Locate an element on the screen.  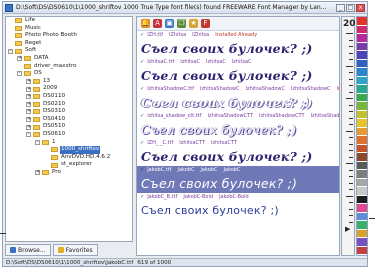
folder-icon: ▣ is located at coordinates (169, 23).